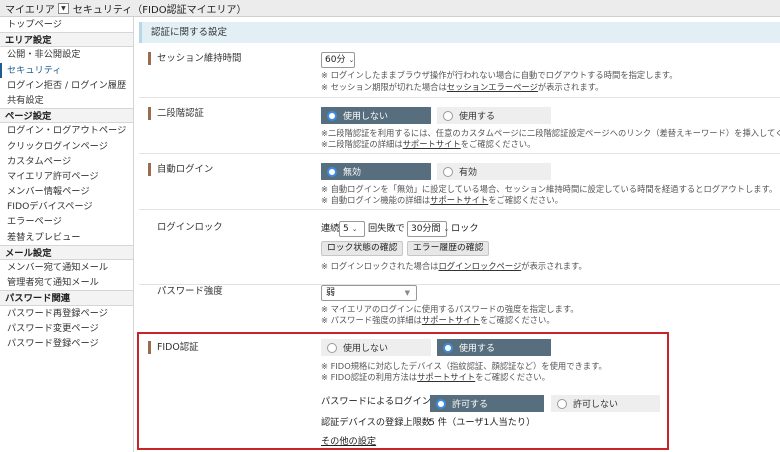 The height and width of the screenshot is (452, 780). Describe the element at coordinates (366, 117) in the screenshot. I see `twofactor-off-label: 使用しない` at that location.